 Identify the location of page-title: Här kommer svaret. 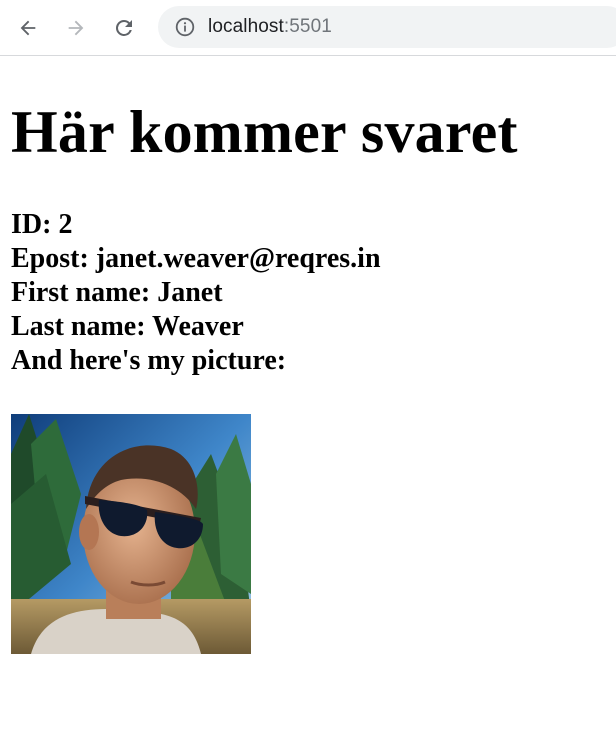
(264, 132).